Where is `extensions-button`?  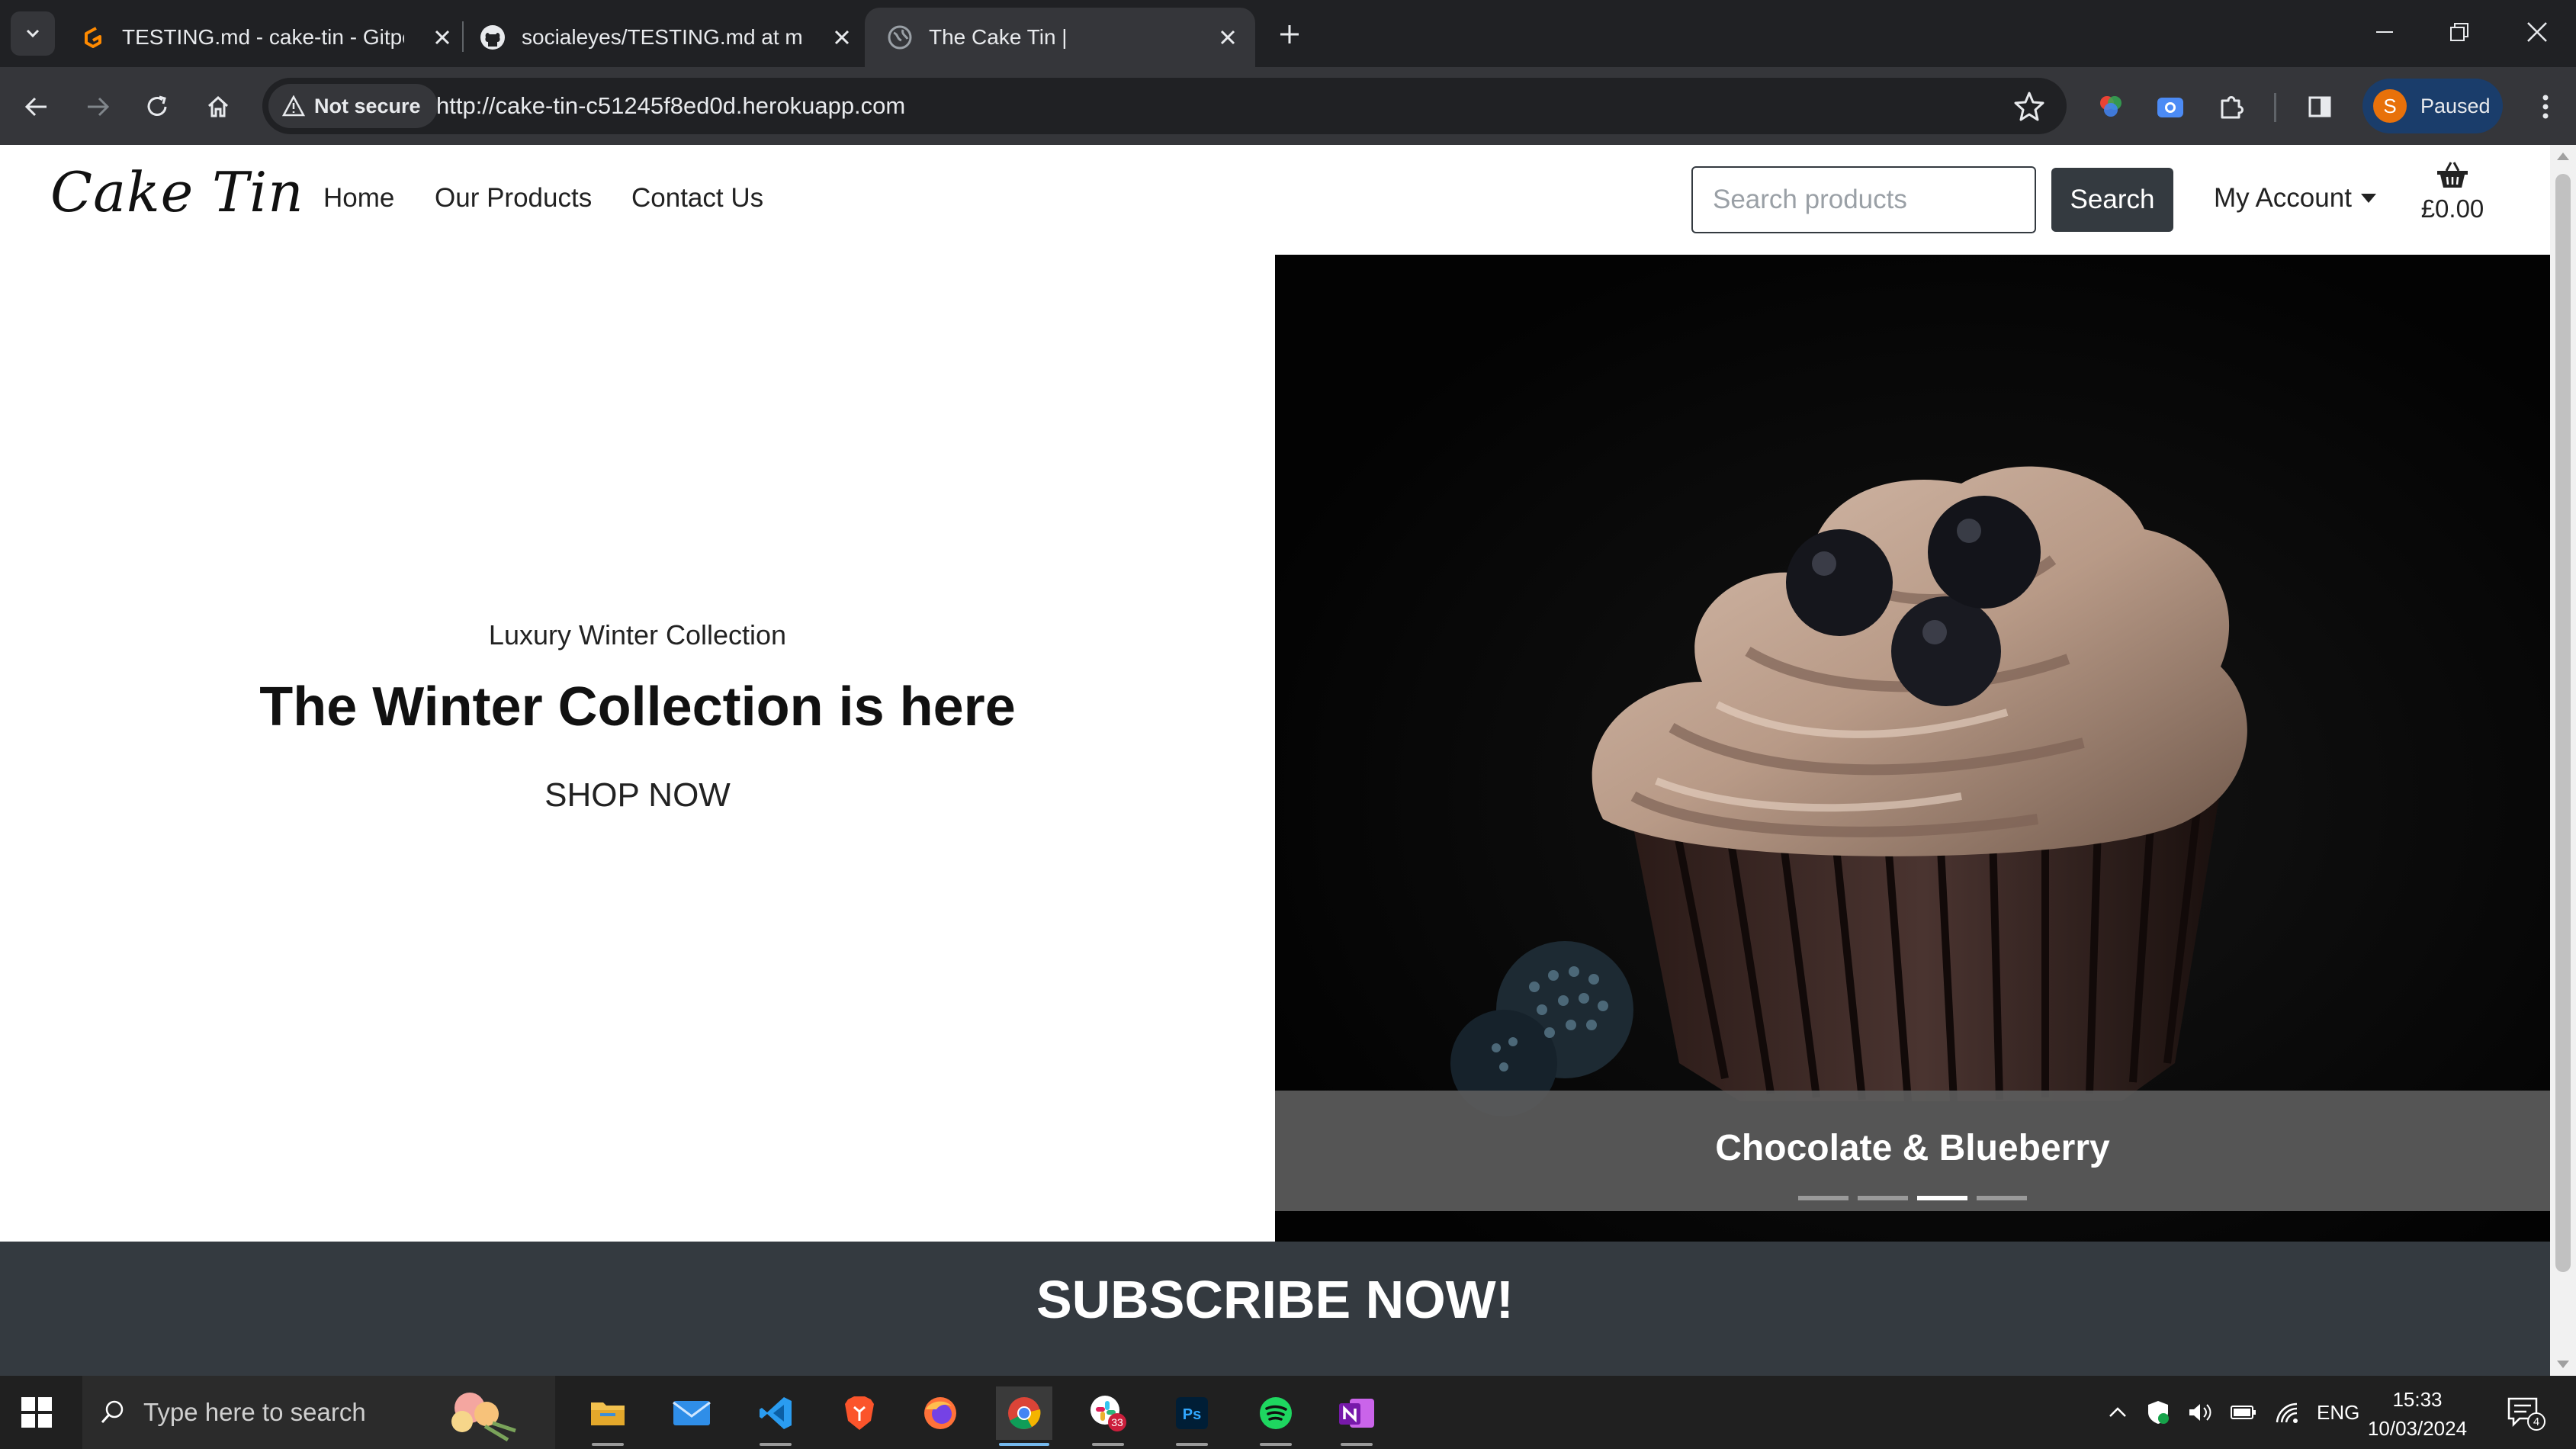 extensions-button is located at coordinates (2231, 106).